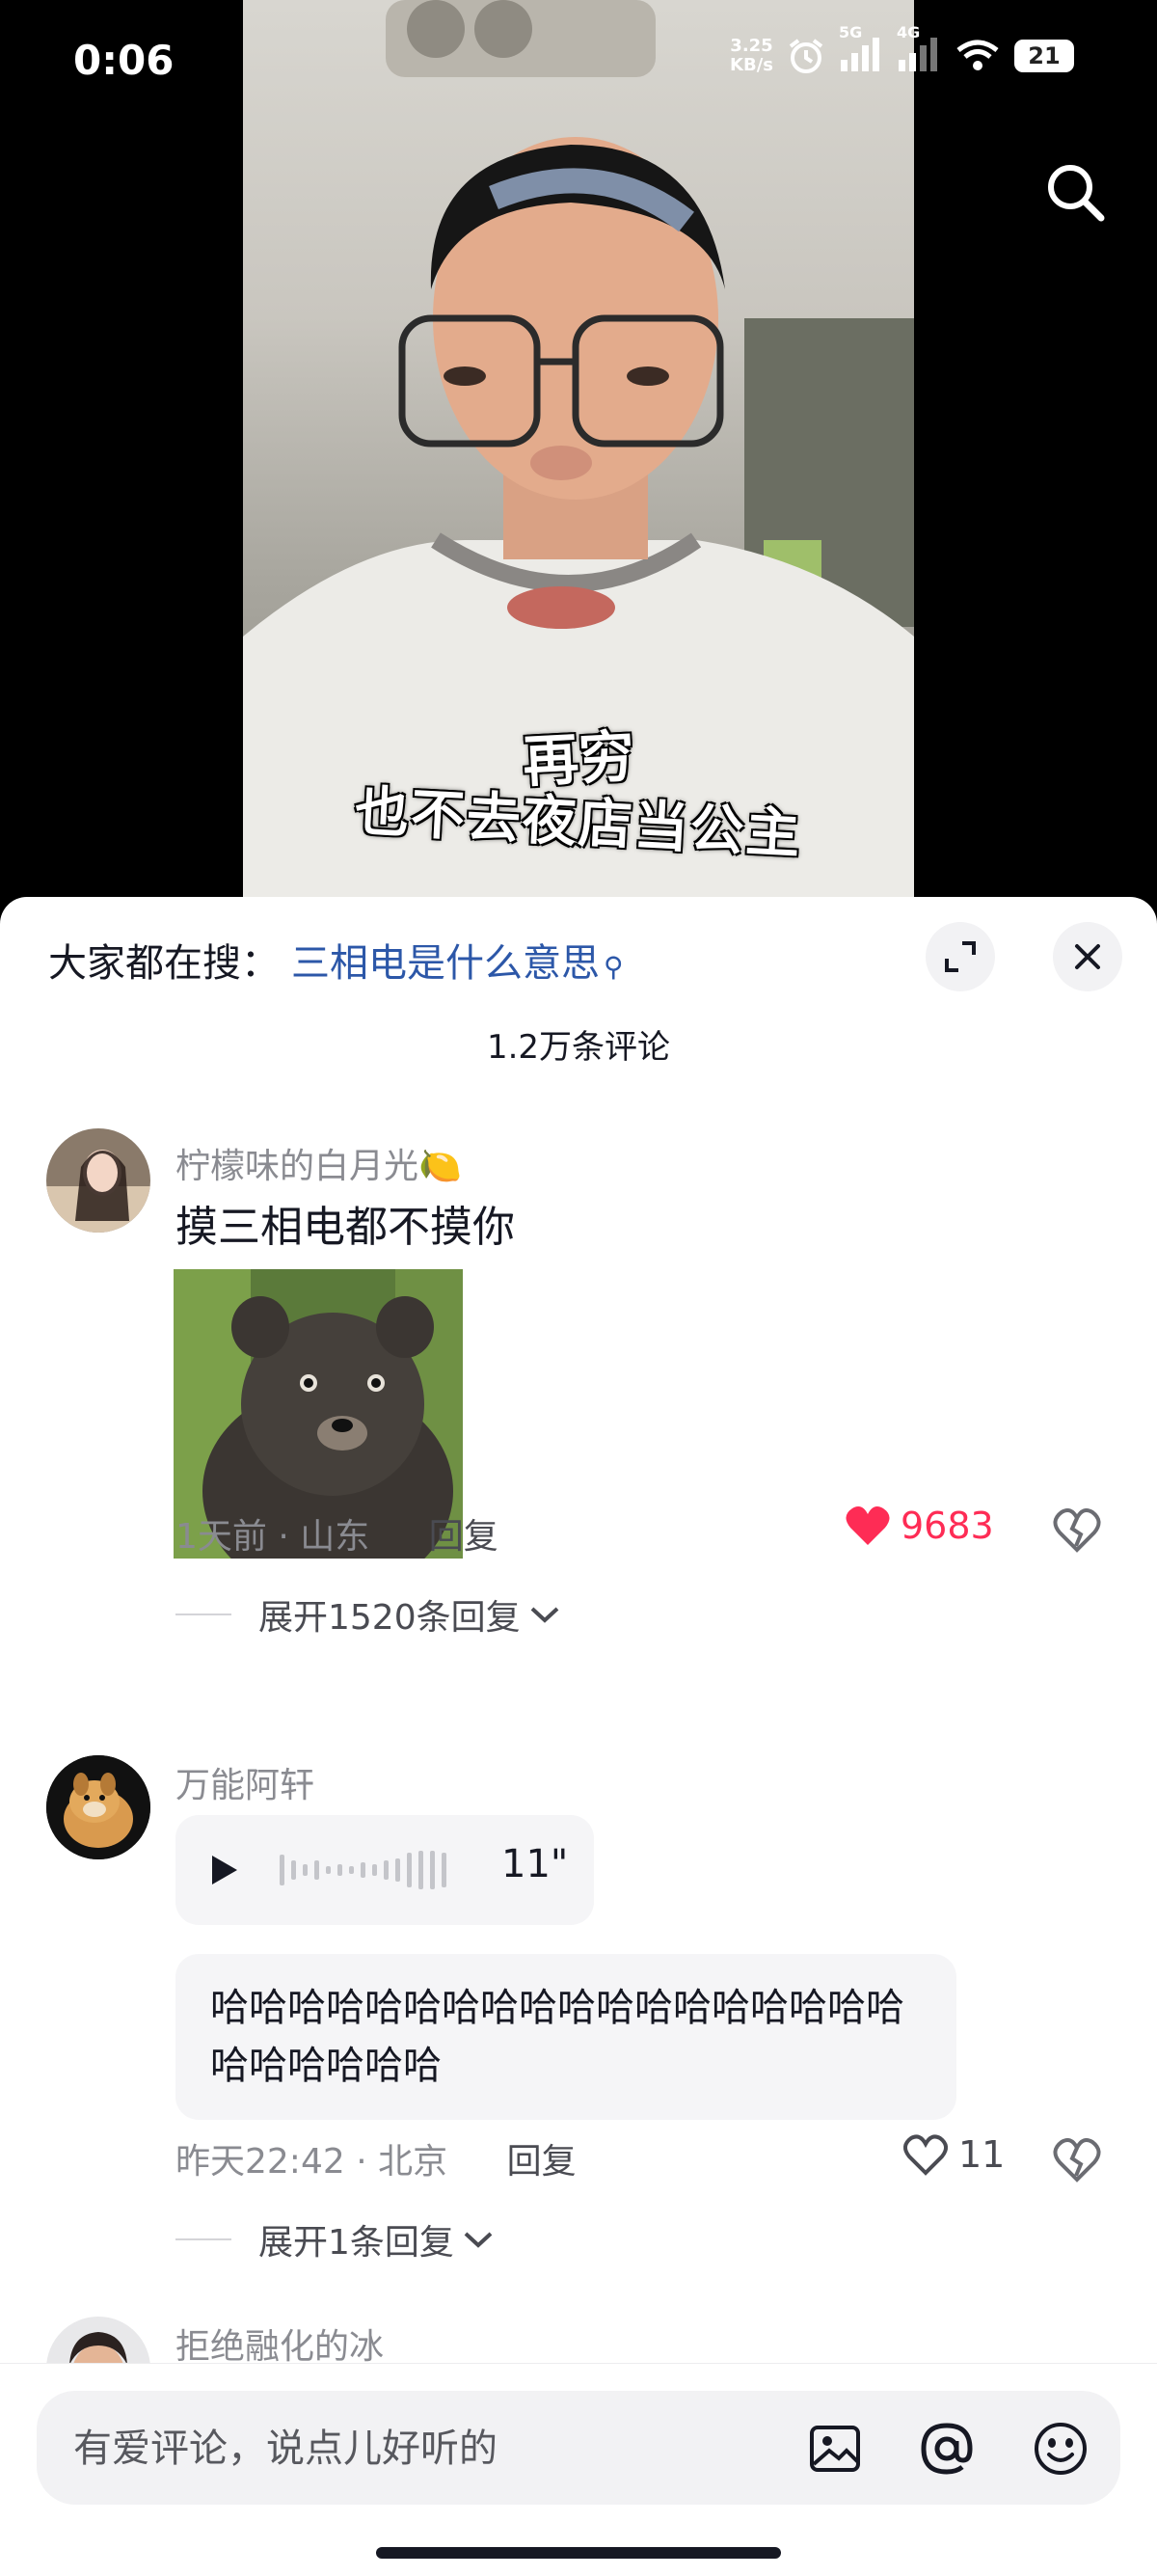 The image size is (1157, 2576). I want to click on waveform-icon, so click(363, 1870).